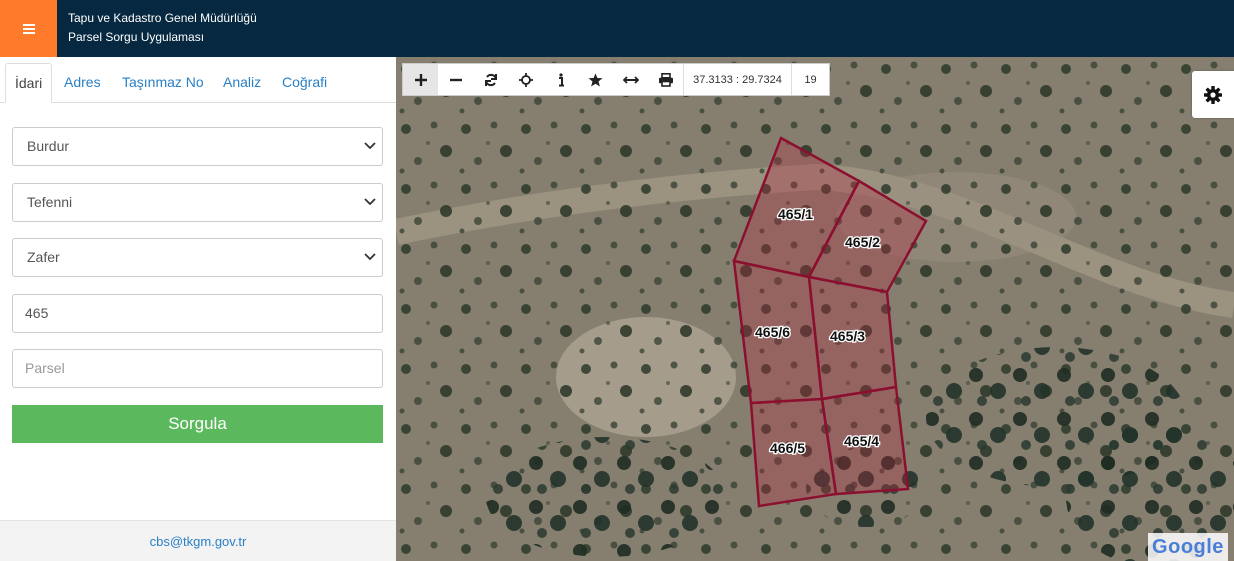 This screenshot has width=1234, height=561. I want to click on app-title-line1: Tapu ve Kadastro Genel Müdürlüğü, so click(162, 18).